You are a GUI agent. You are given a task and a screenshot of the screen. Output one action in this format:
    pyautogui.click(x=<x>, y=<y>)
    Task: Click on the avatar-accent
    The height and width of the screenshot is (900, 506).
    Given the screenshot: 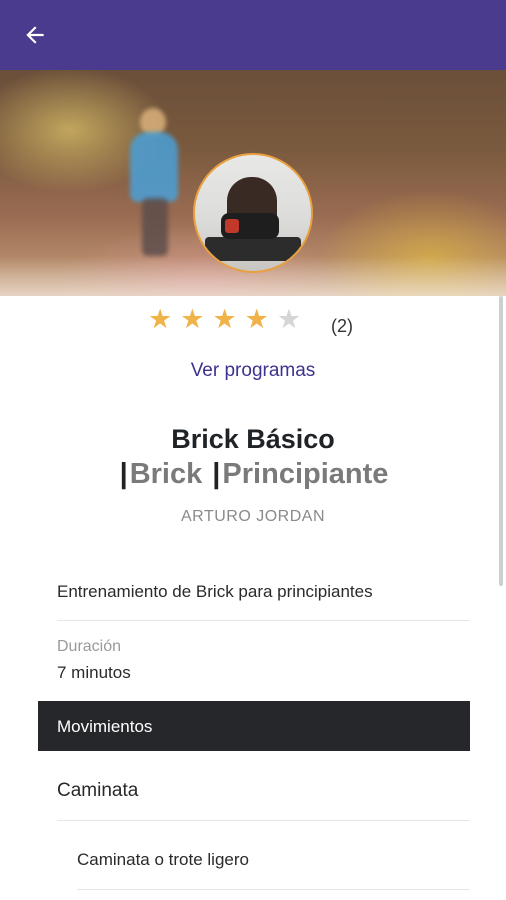 What is the action you would take?
    pyautogui.click(x=232, y=226)
    